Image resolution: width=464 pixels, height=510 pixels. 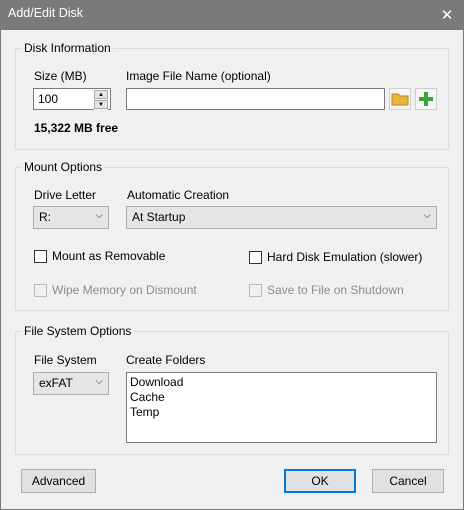 I want to click on drive-letter-label: Drive Letter, so click(x=65, y=195).